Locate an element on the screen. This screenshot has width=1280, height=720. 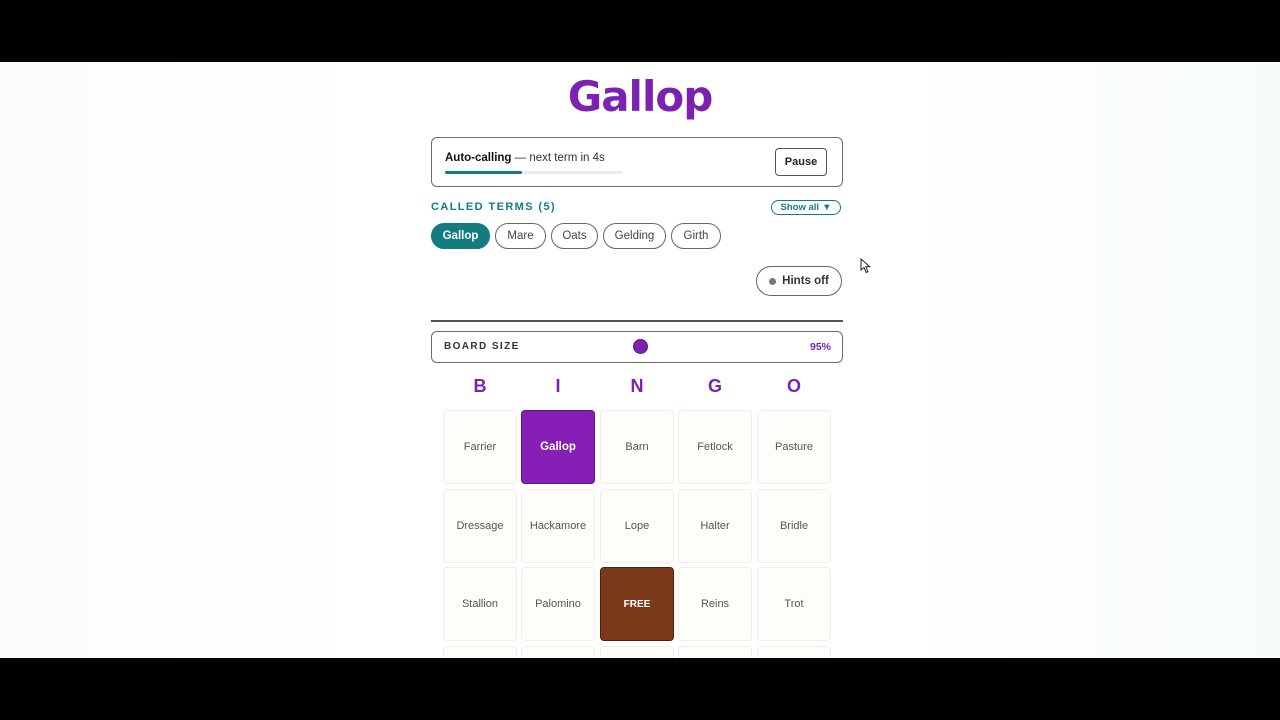
board-size-control: BOARD SIZE 95% is located at coordinates (637, 347).